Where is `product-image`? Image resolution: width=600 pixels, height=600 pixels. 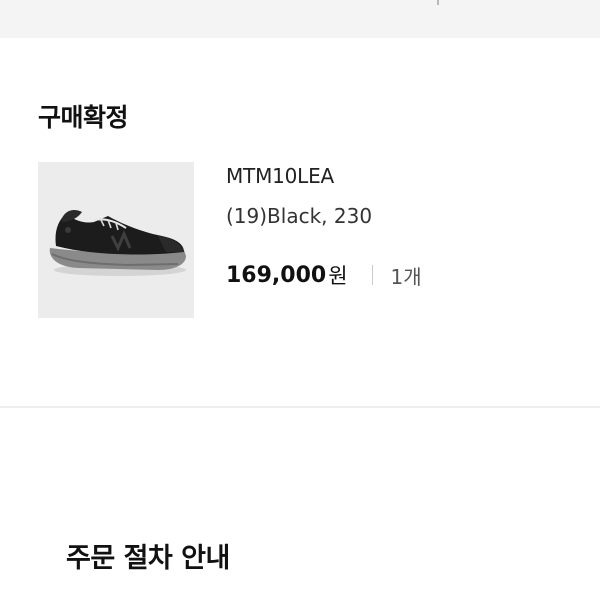
product-image is located at coordinates (116, 240).